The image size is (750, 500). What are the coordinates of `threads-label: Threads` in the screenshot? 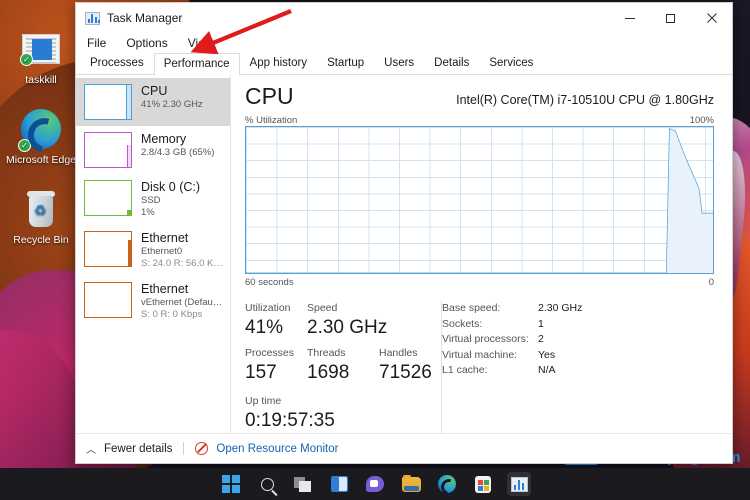 It's located at (326, 353).